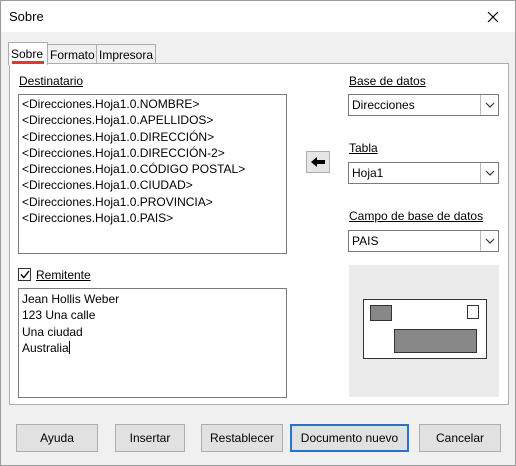 Image resolution: width=516 pixels, height=466 pixels. Describe the element at coordinates (383, 105) in the screenshot. I see `database-value: Direcciones` at that location.